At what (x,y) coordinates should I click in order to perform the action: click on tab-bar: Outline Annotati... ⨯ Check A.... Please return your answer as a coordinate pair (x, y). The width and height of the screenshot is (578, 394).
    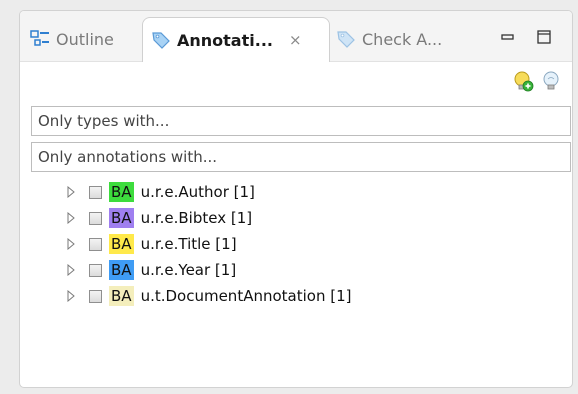
    Looking at the image, I should click on (296, 36).